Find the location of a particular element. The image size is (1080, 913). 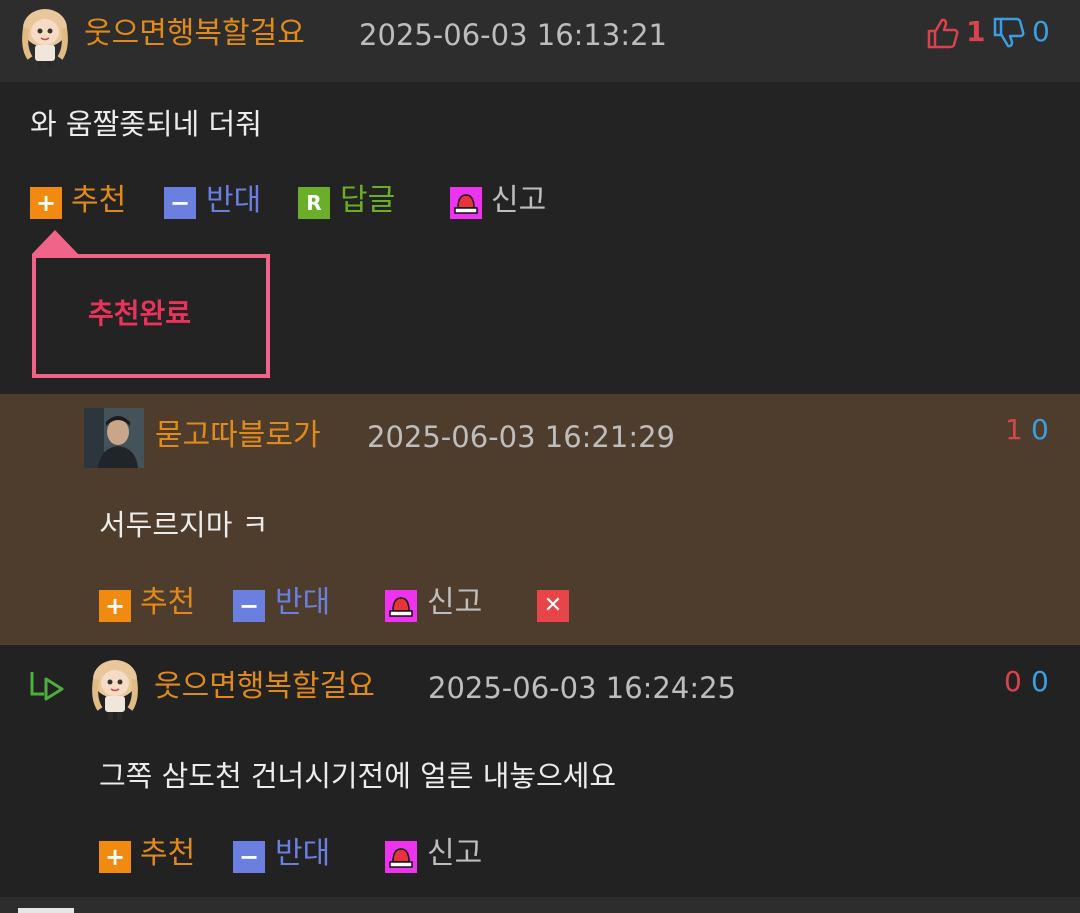

comment-text: 와 움짤좆되네 더줘 is located at coordinates (146, 124).